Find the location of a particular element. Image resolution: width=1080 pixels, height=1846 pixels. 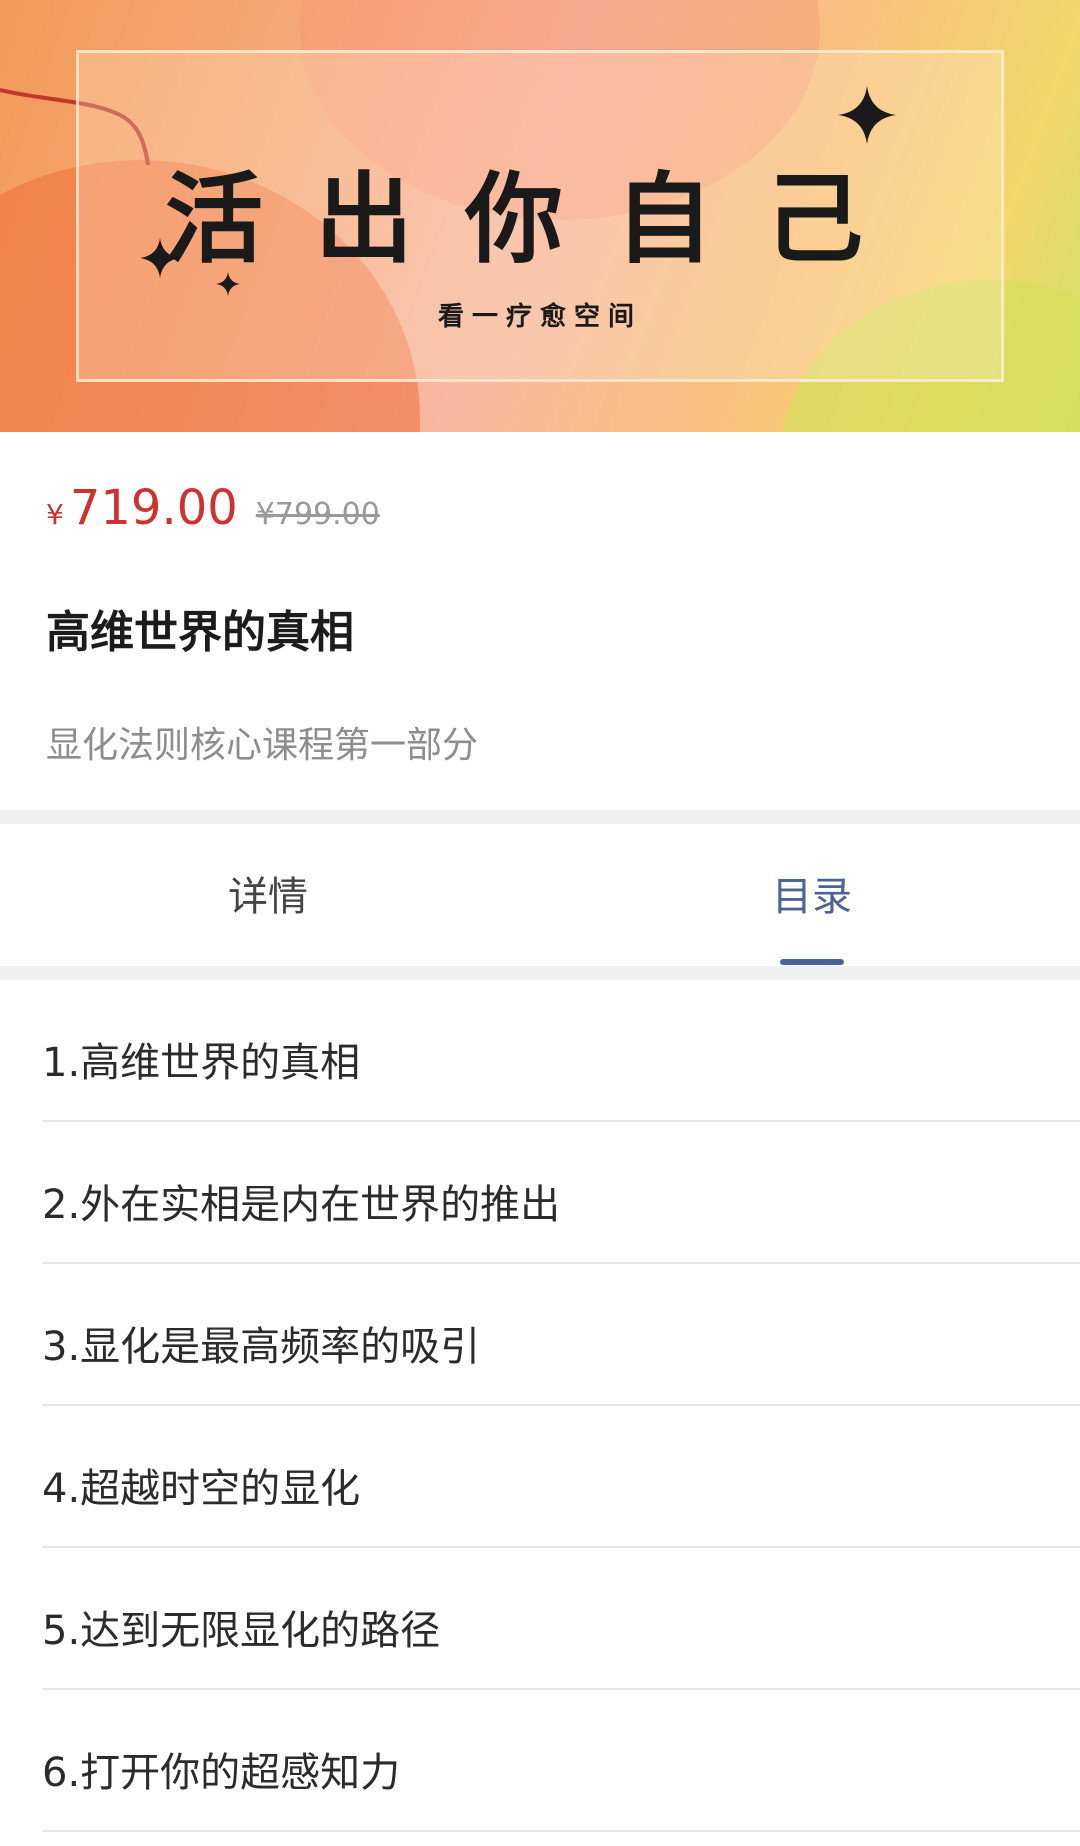

lesson-title: 5.达到无限显化的路径 is located at coordinates (241, 1631).